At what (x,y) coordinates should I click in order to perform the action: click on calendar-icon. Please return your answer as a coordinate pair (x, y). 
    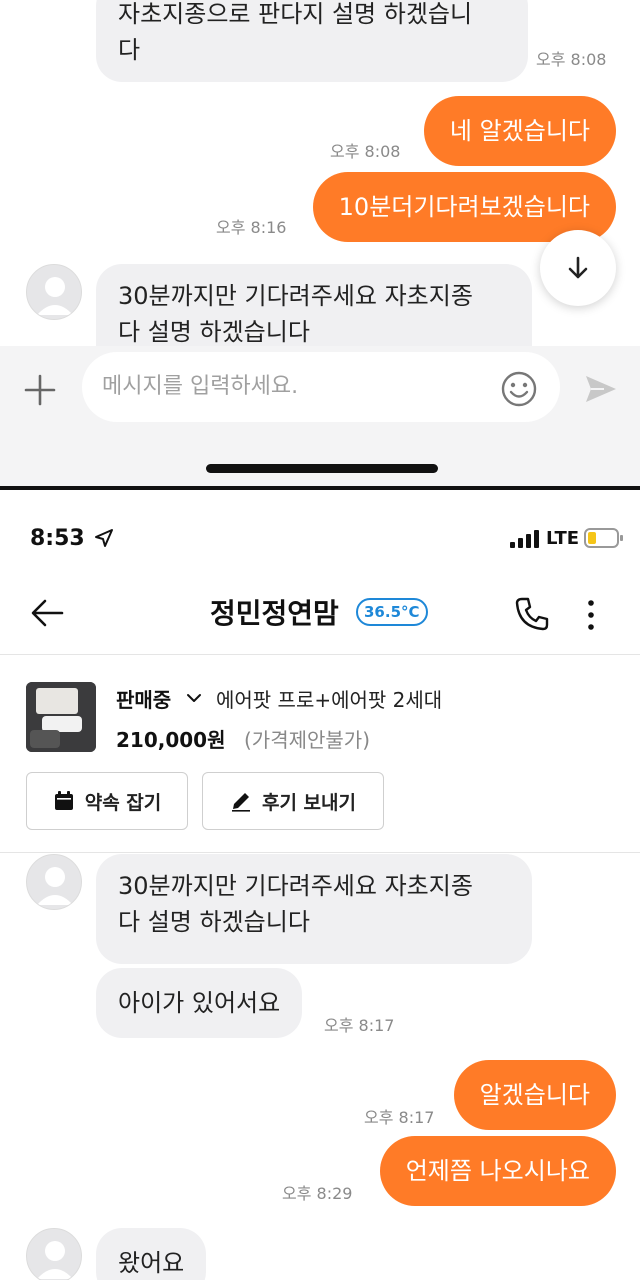
    Looking at the image, I should click on (63, 800).